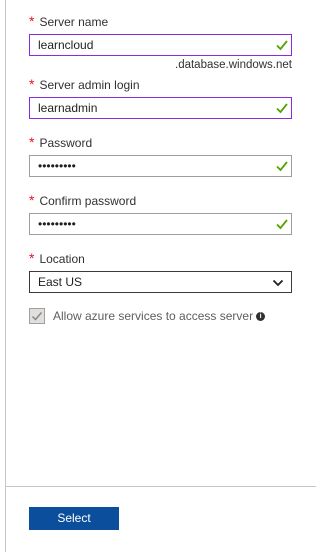  I want to click on server-name-domain-suffix: .database.windows.net, so click(233, 65).